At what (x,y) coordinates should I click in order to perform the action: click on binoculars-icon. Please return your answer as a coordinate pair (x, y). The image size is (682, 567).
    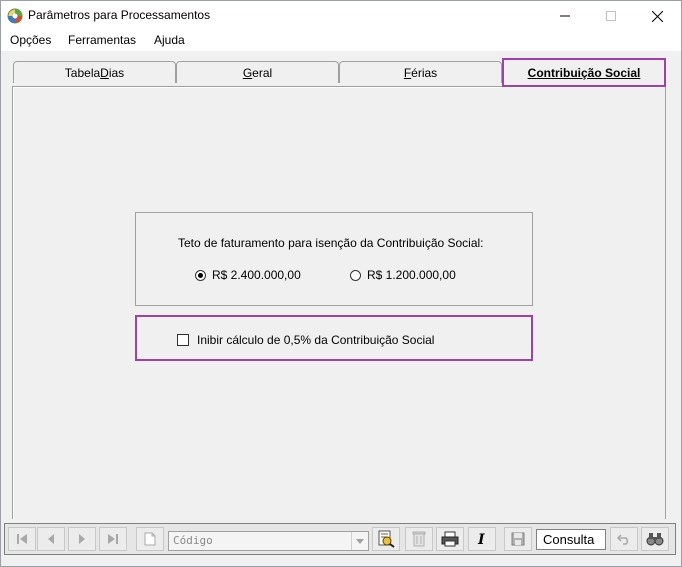
    Looking at the image, I should click on (655, 539).